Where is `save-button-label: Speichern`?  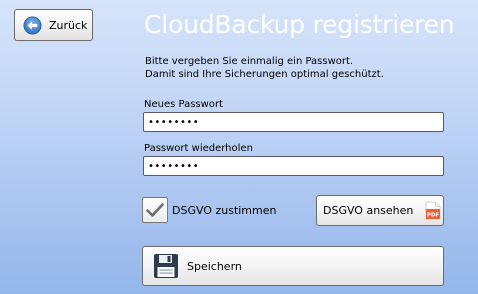
save-button-label: Speichern is located at coordinates (214, 266).